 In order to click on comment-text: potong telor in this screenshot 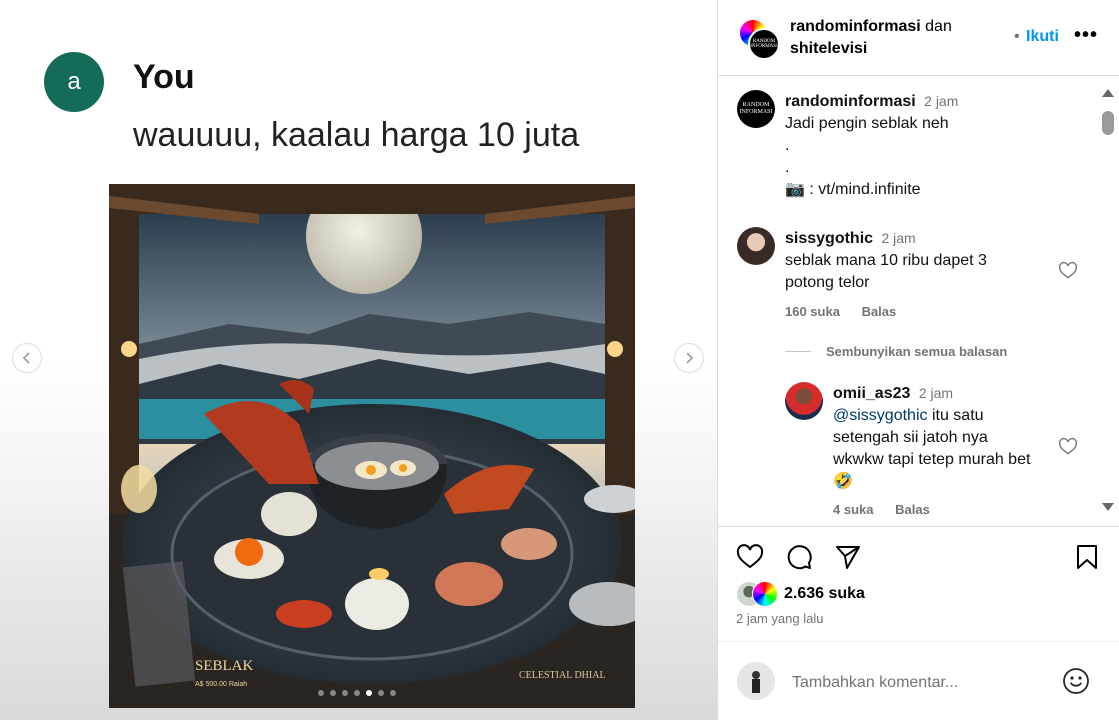, I will do `click(827, 282)`.